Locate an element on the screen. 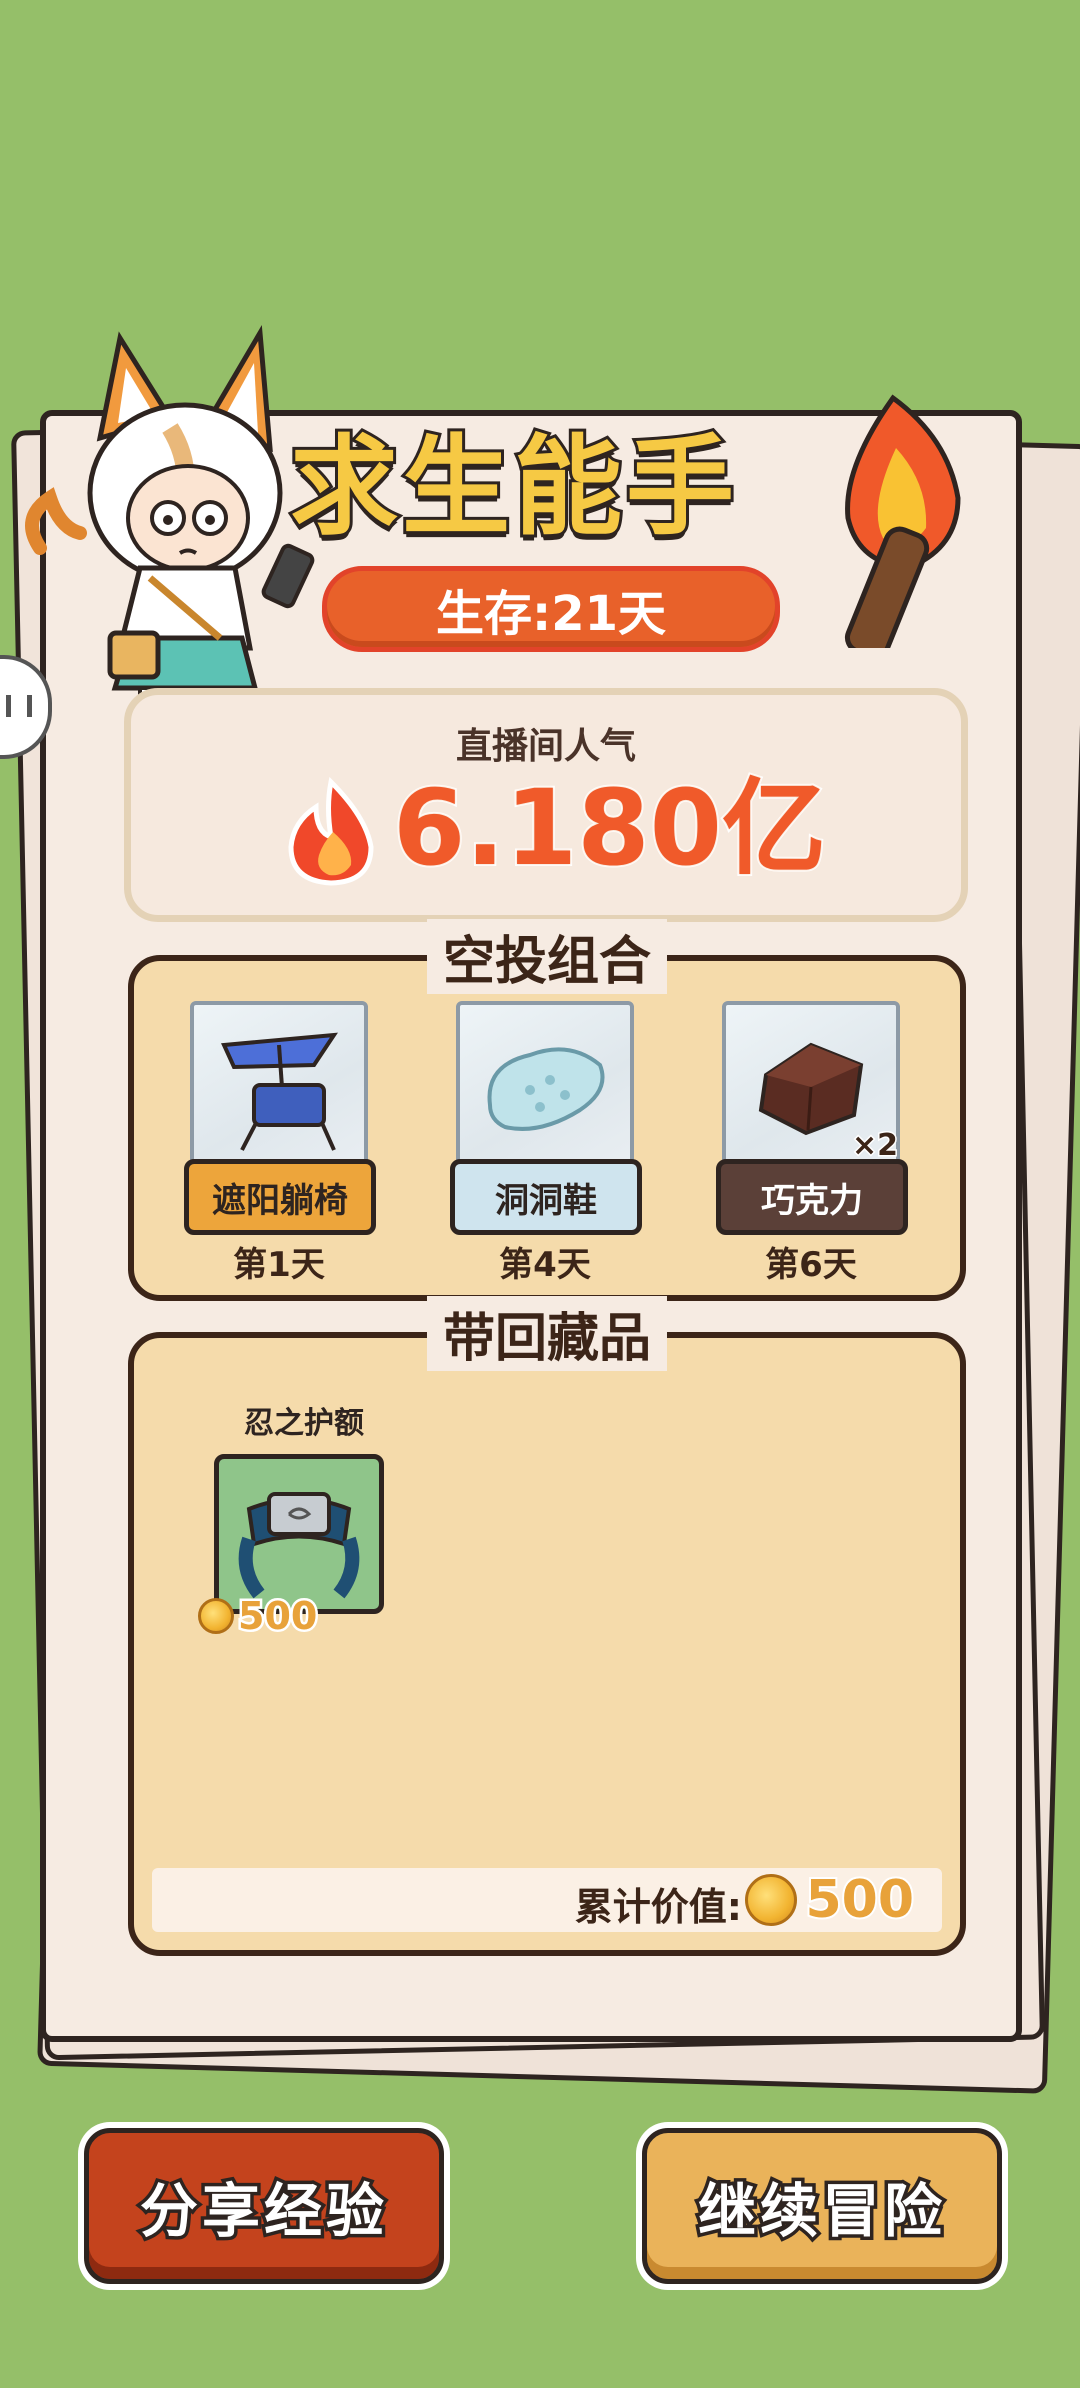 This screenshot has width=1080, height=2388. item-name-tag: 遮阳躺椅 is located at coordinates (280, 1197).